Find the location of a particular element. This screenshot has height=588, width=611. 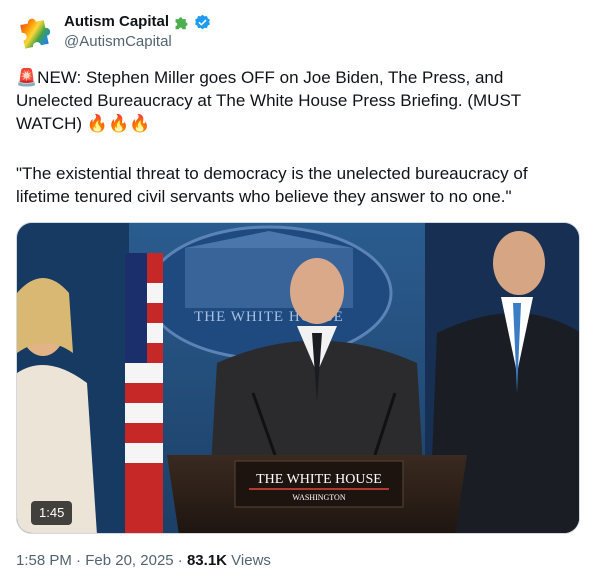

tweet-footer: 1:58 PM · Feb 20, 2025 · 83.1K Views is located at coordinates (143, 561).